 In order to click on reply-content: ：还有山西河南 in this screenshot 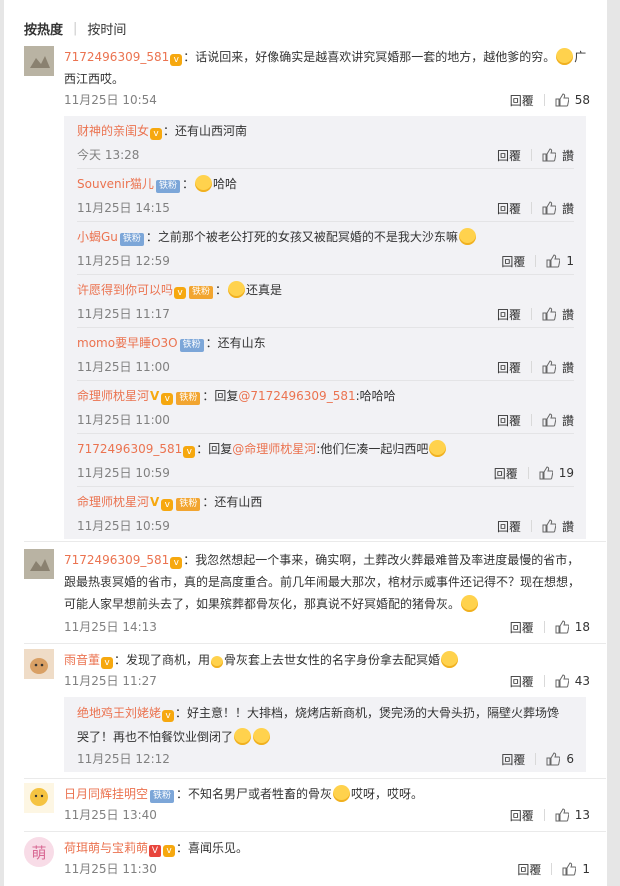, I will do `click(205, 131)`.